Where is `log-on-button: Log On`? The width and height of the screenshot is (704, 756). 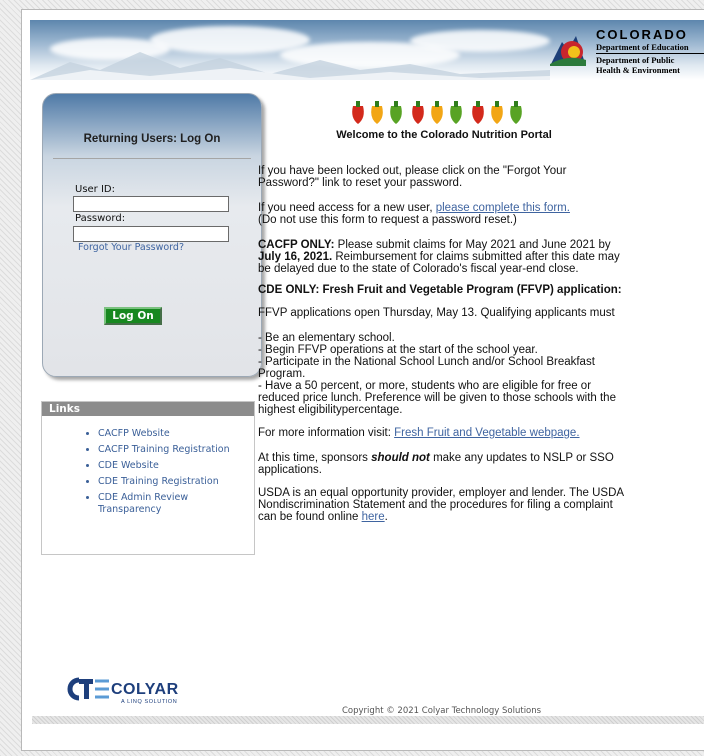
log-on-button: Log On is located at coordinates (133, 316).